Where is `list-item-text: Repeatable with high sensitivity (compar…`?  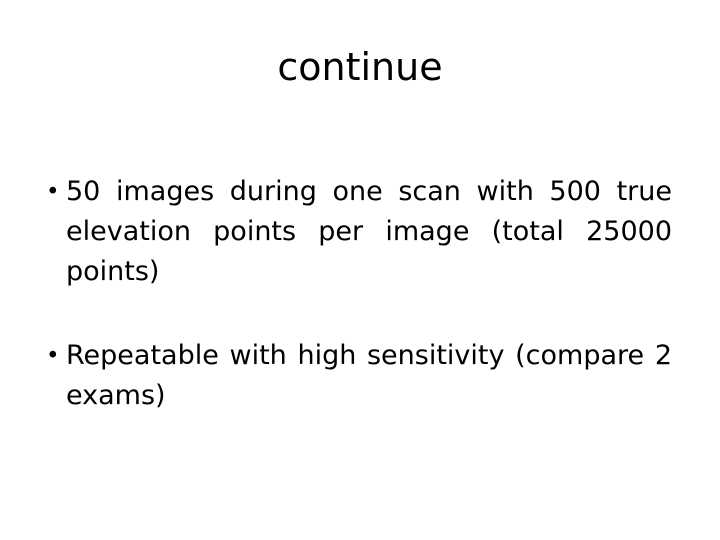 list-item-text: Repeatable with high sensitivity (compar… is located at coordinates (369, 375).